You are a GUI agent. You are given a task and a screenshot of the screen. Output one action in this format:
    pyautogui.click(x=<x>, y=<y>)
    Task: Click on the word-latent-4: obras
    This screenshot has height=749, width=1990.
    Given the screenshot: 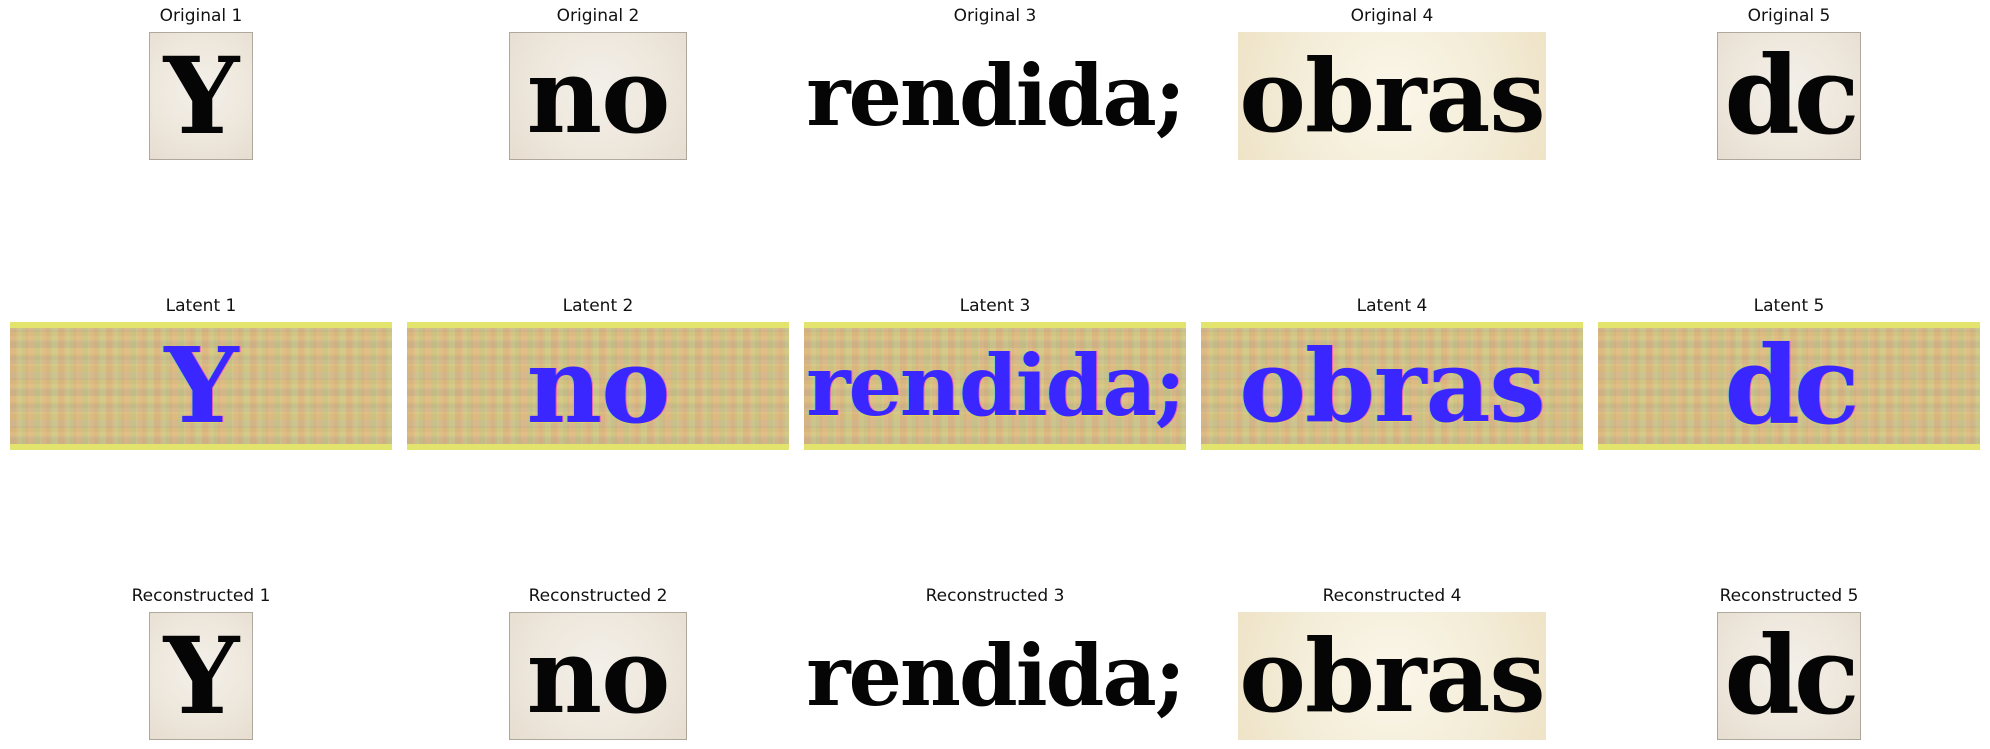 What is the action you would take?
    pyautogui.click(x=1392, y=386)
    